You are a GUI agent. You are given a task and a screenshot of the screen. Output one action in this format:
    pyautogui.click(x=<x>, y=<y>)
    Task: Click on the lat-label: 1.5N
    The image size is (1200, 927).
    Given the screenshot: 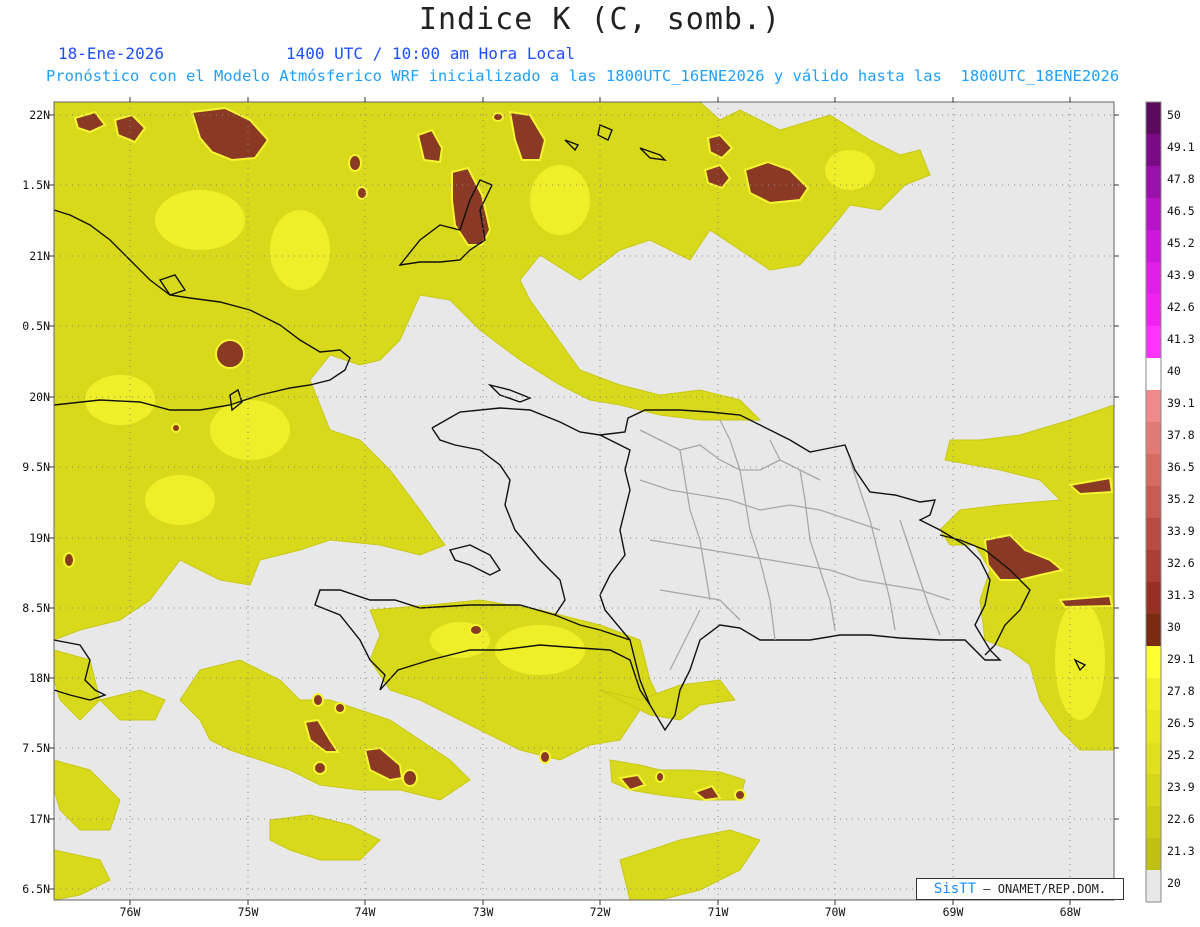 What is the action you would take?
    pyautogui.click(x=36, y=185)
    